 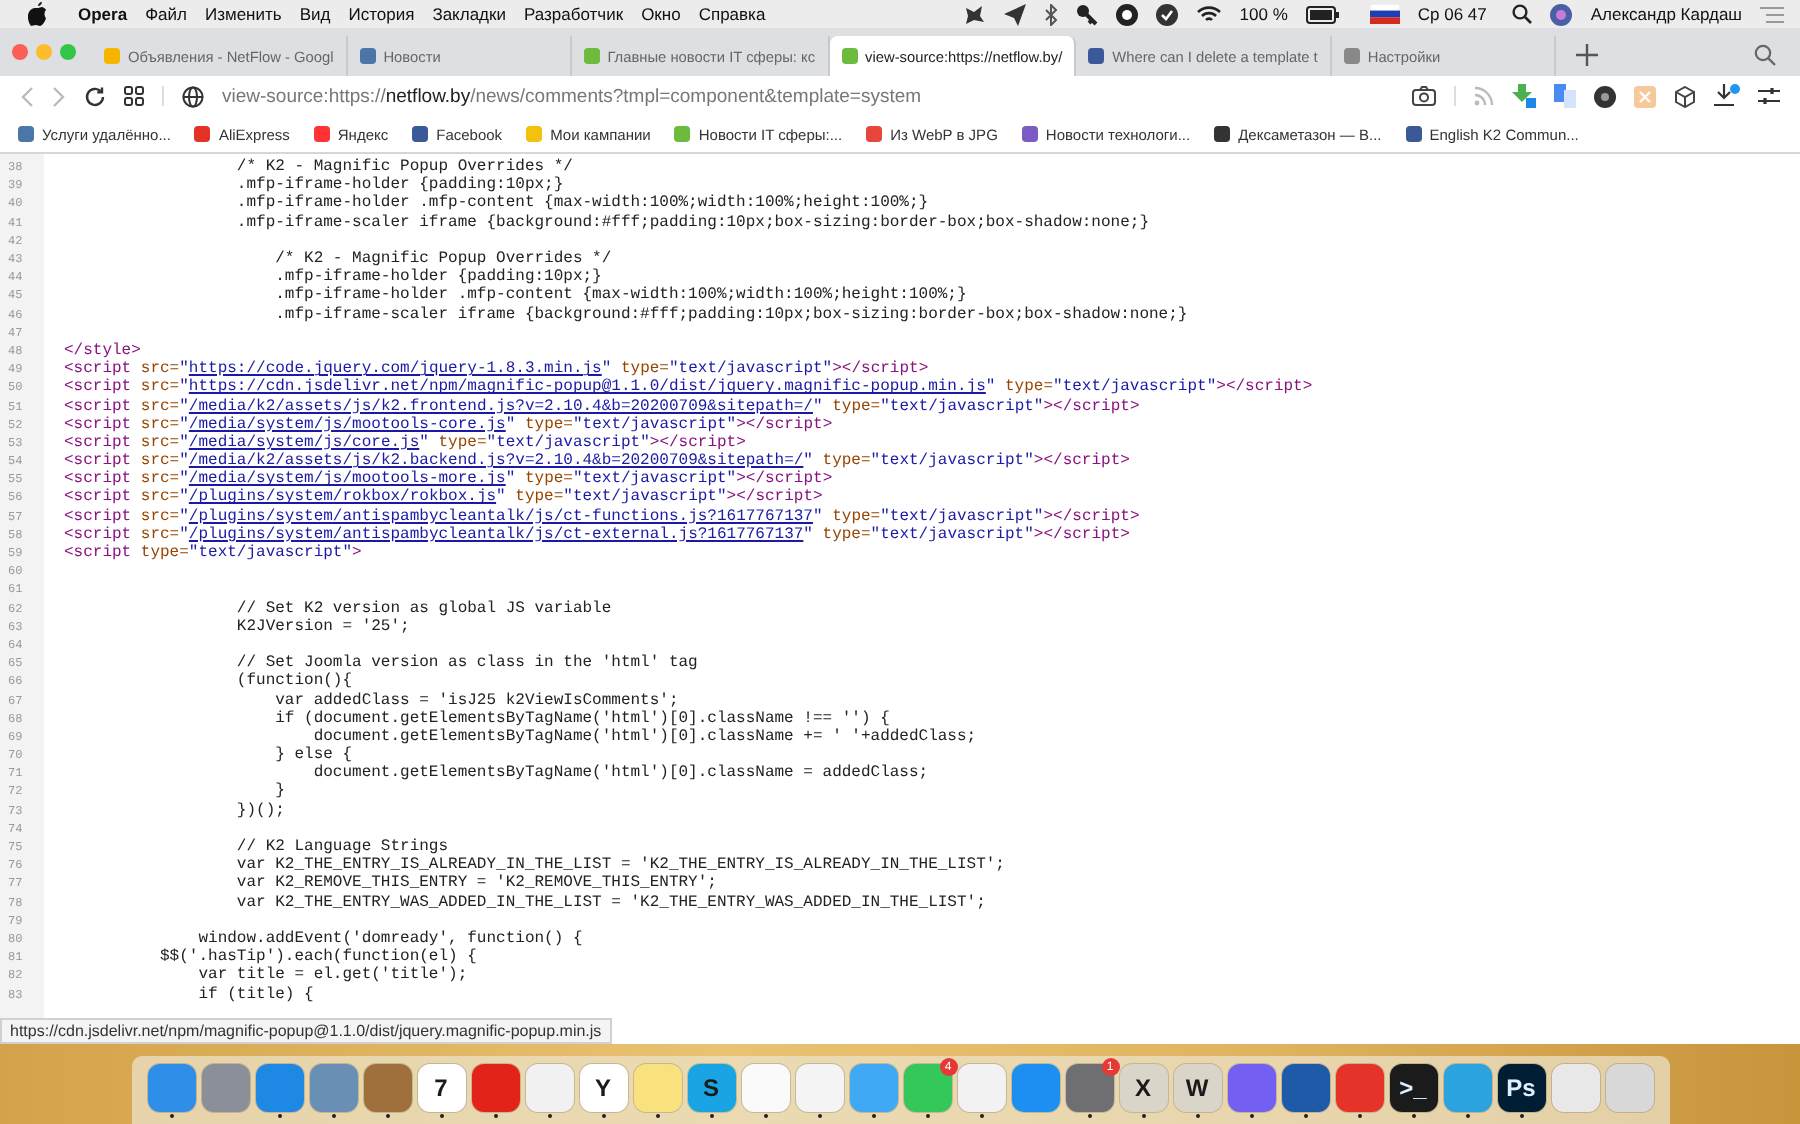 I want to click on user-name: Александр Кардаш, so click(x=1666, y=14).